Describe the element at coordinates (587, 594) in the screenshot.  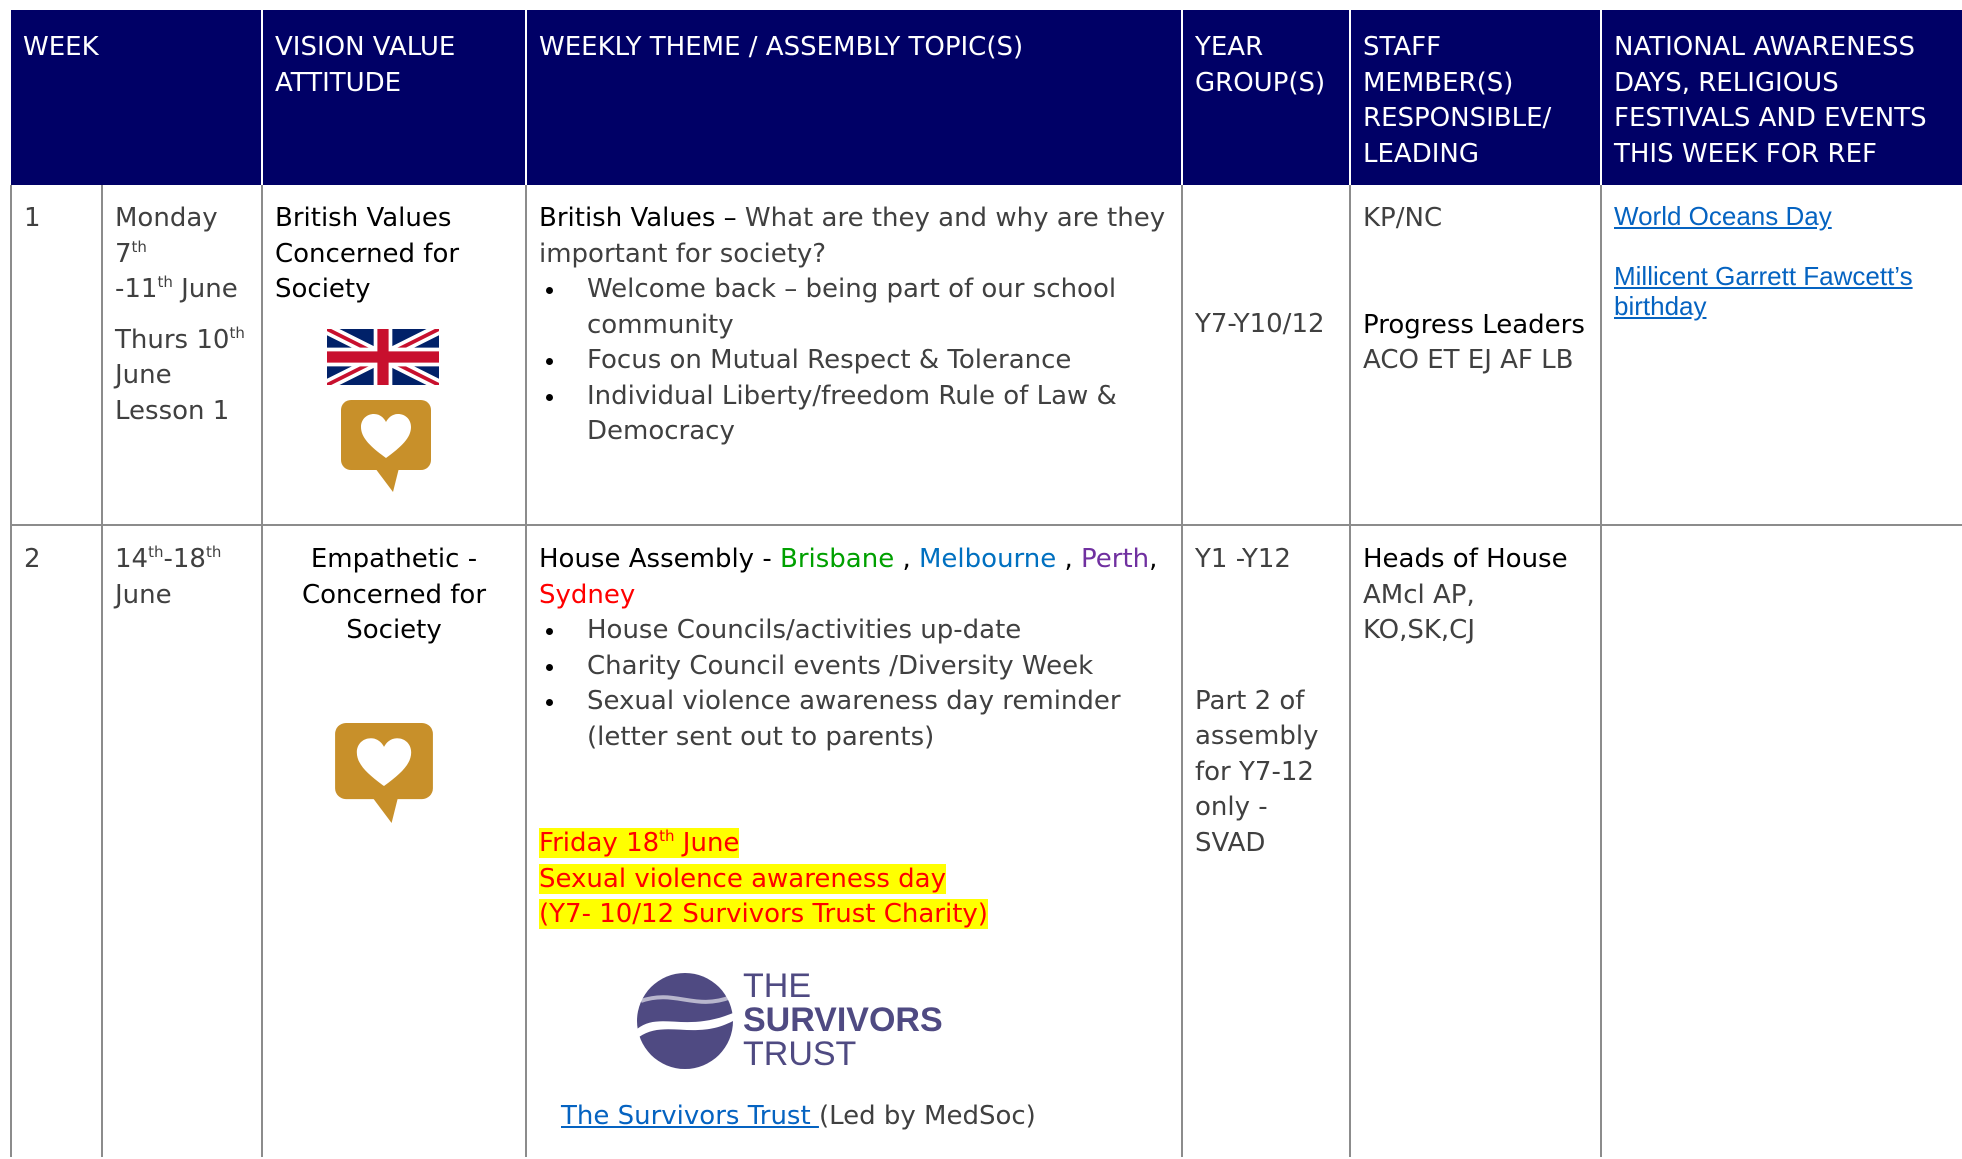
I see `house-sydney: Sydney` at that location.